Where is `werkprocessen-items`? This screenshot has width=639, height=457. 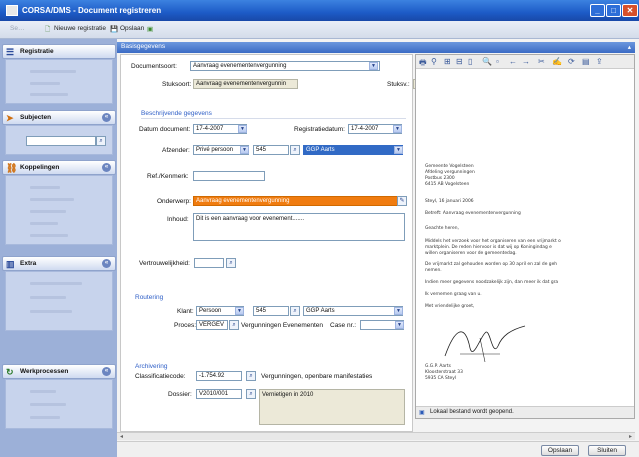
werkprocessen-items is located at coordinates (59, 404).